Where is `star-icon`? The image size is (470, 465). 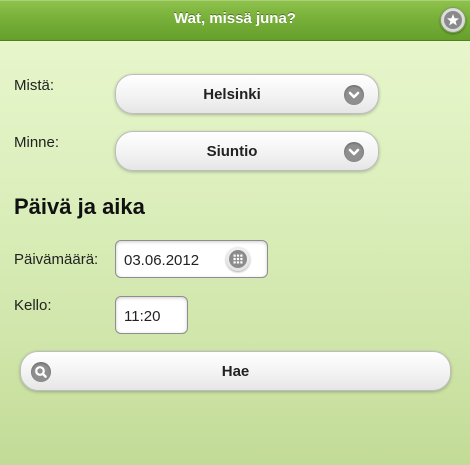
star-icon is located at coordinates (453, 20).